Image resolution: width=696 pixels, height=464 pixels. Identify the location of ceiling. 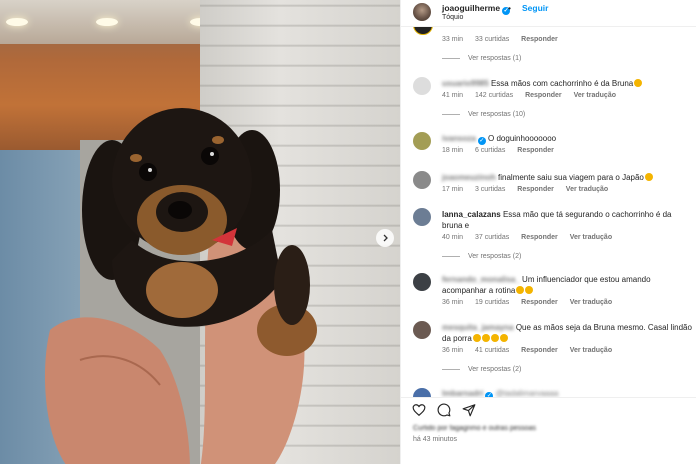
(106, 22).